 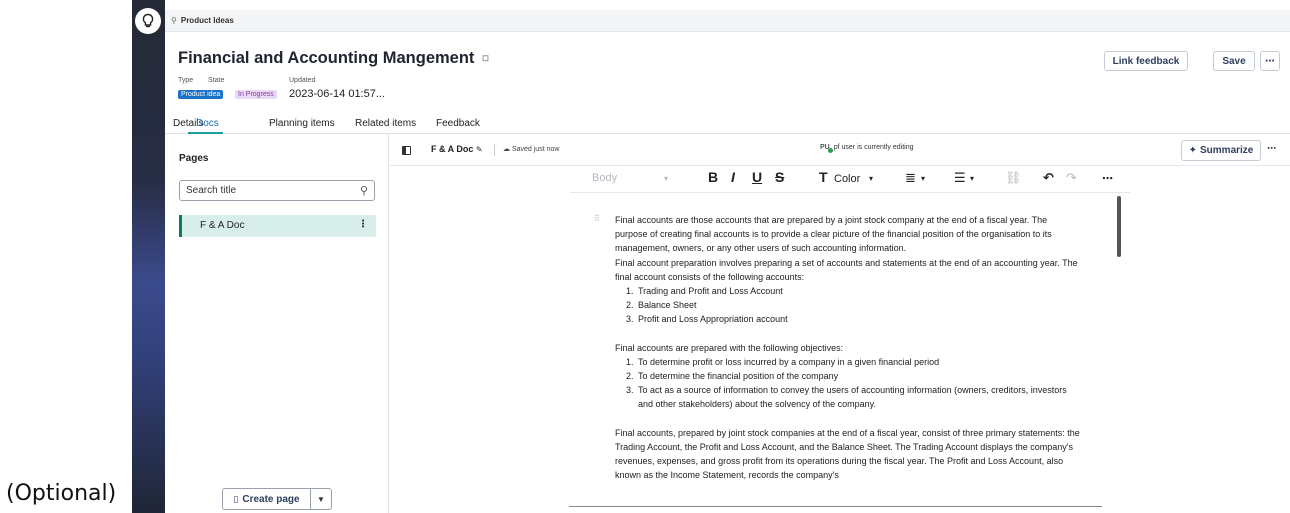 I want to click on sparkle-icon: ✦, so click(x=1193, y=150).